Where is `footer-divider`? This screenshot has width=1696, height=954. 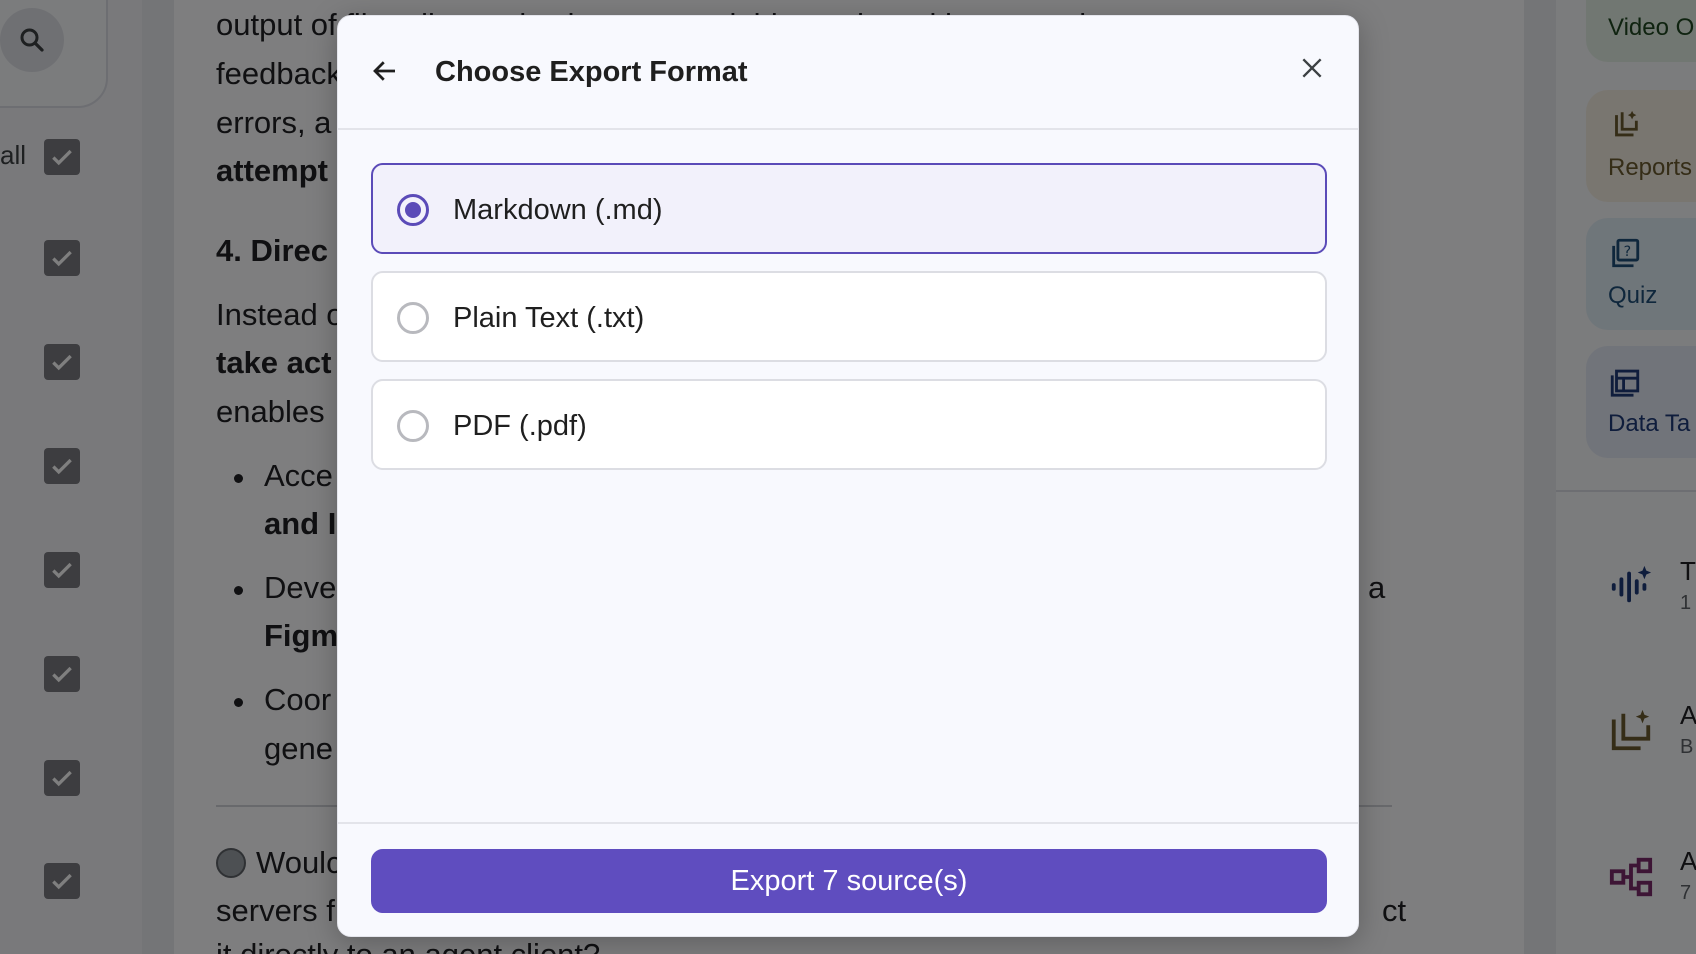 footer-divider is located at coordinates (848, 823).